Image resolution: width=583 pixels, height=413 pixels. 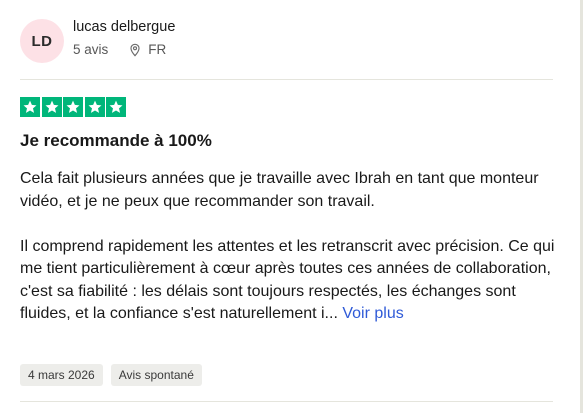 I want to click on date-badge: 4 mars 2026, so click(x=61, y=375).